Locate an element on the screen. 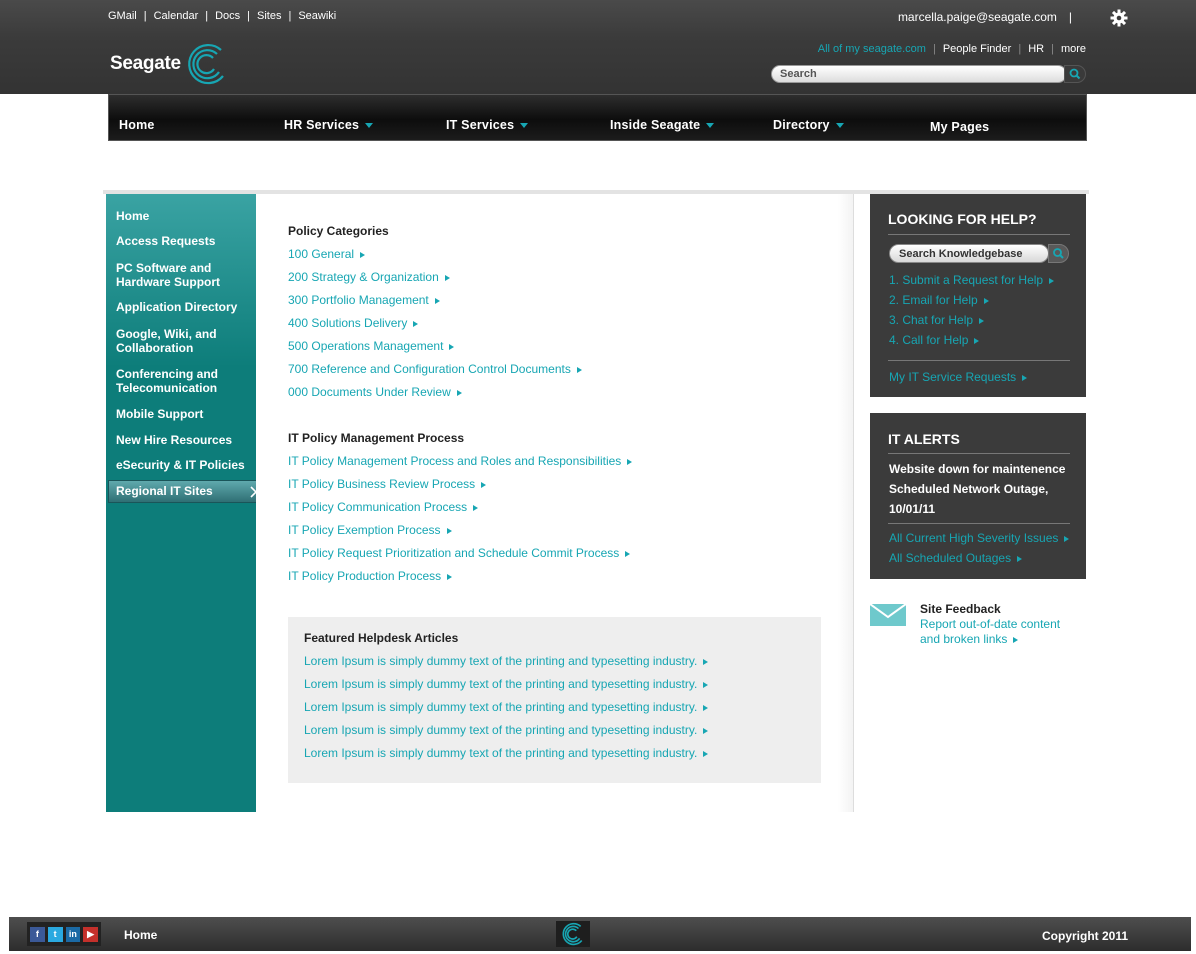  process-link: IT Policy Communication Process is located at coordinates (383, 507).